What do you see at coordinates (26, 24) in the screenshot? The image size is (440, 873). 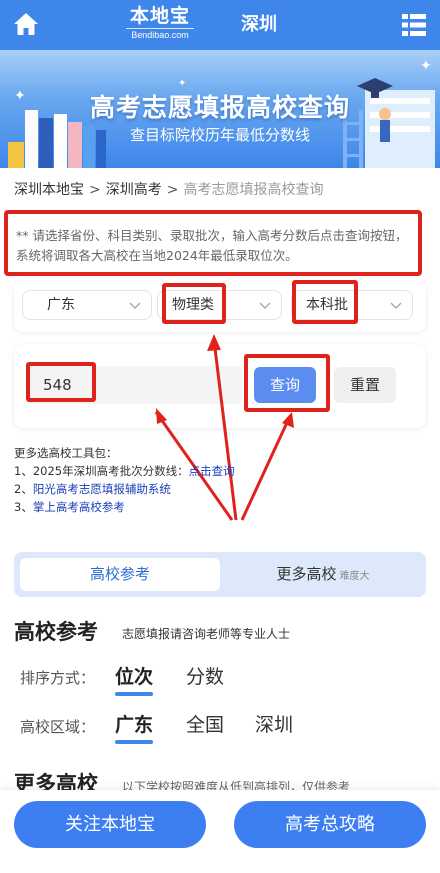 I see `home-icon` at bounding box center [26, 24].